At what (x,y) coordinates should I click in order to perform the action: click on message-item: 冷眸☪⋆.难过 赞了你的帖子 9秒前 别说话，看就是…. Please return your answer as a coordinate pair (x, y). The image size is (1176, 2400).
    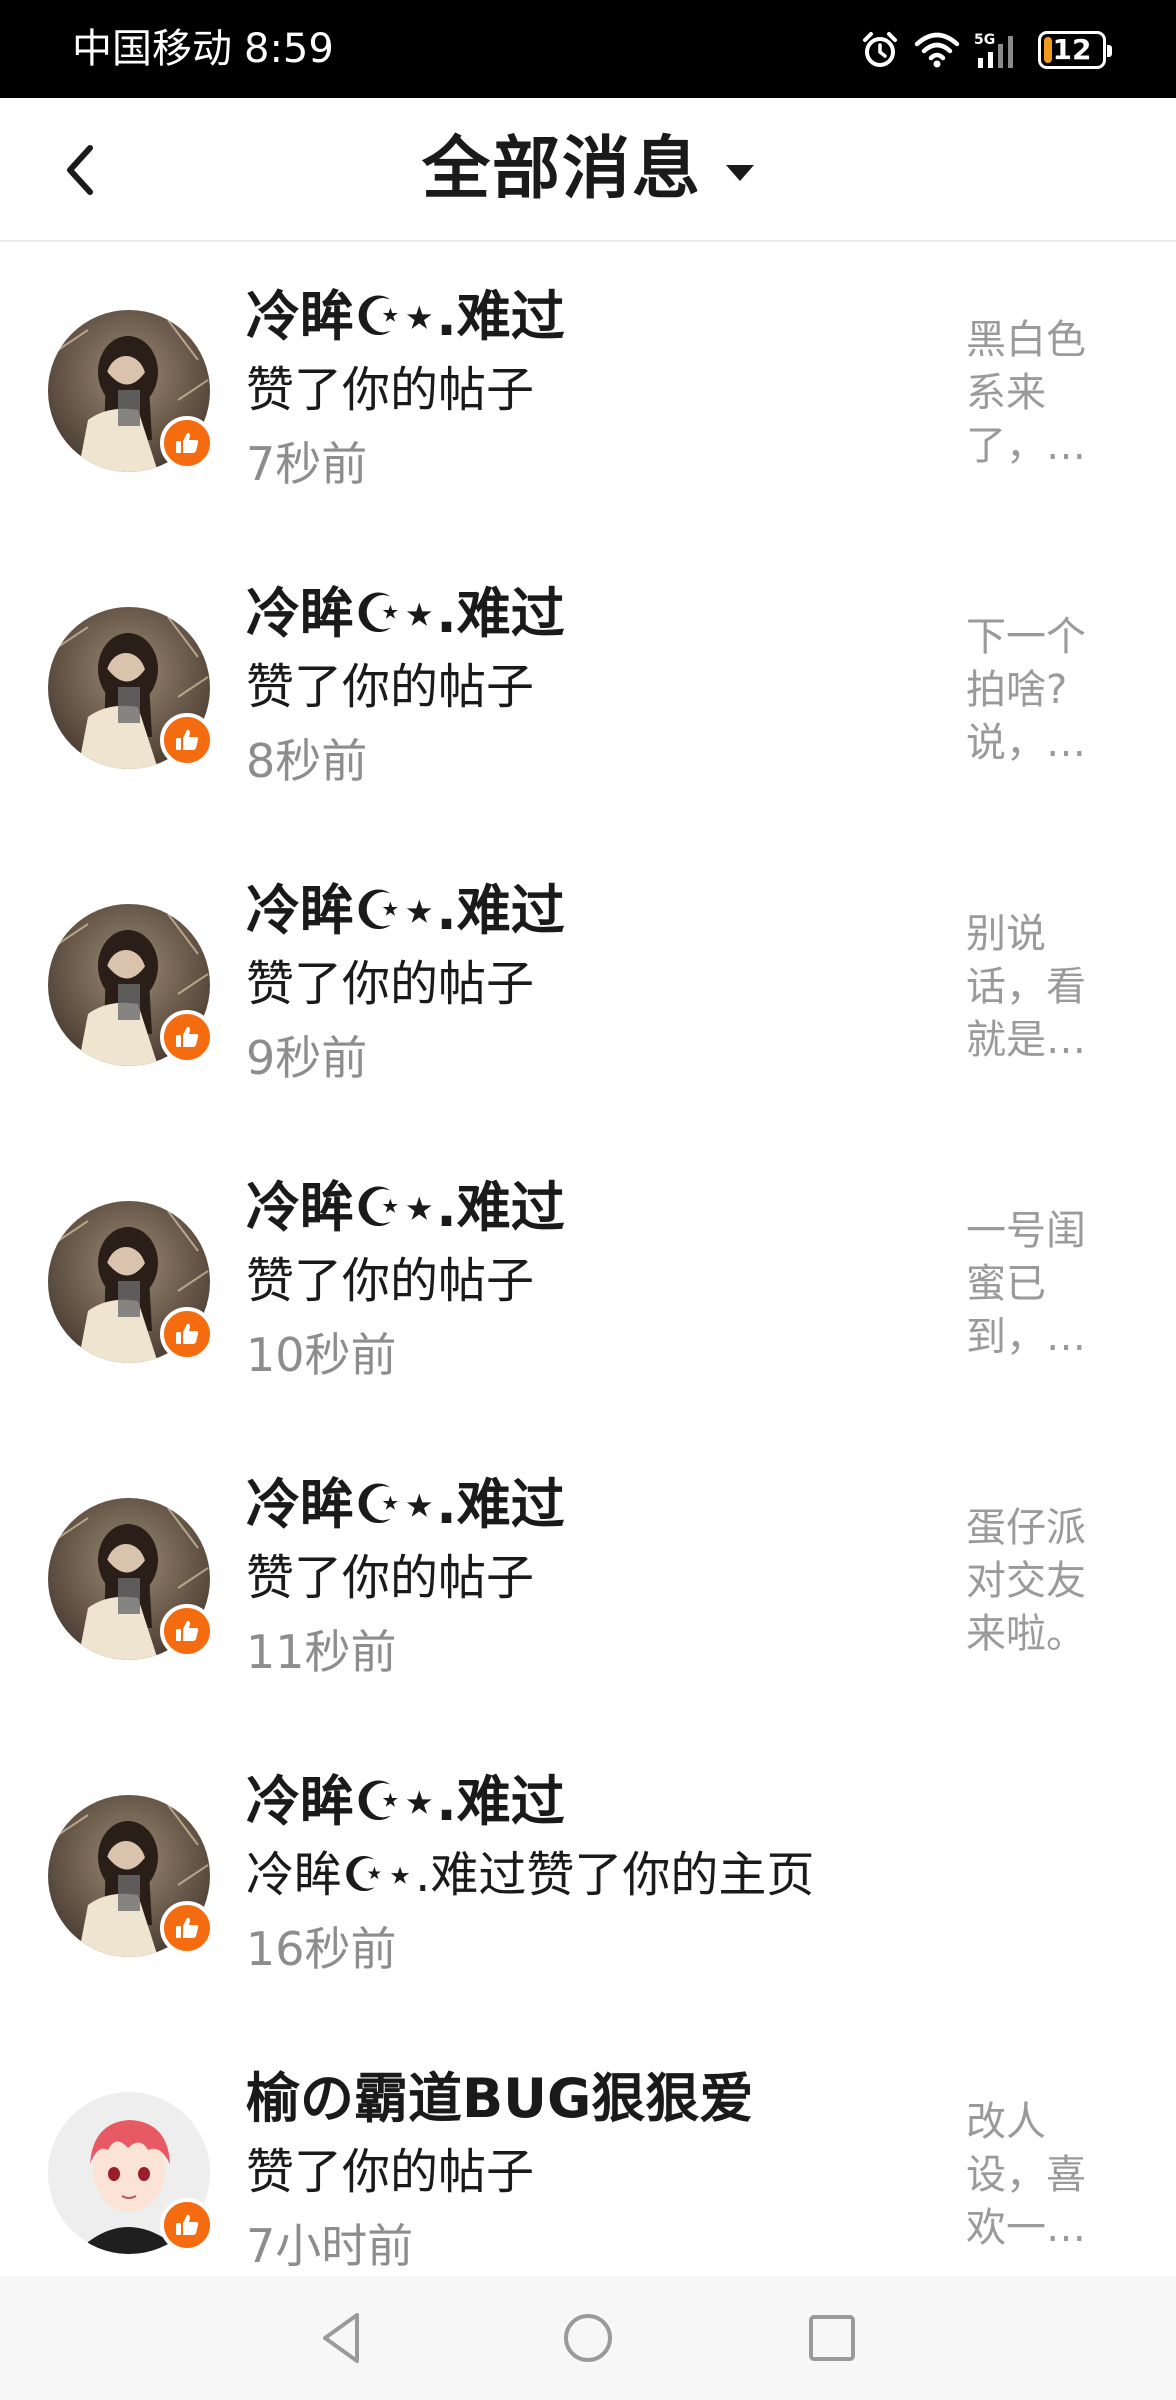
    Looking at the image, I should click on (588, 986).